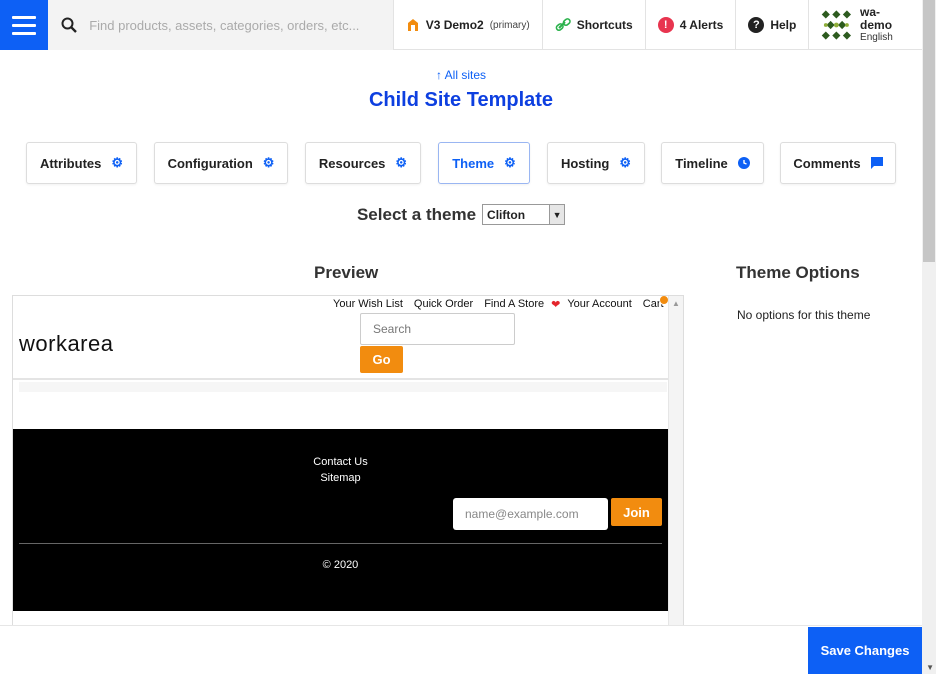 The image size is (936, 674). Describe the element at coordinates (66, 343) in the screenshot. I see `preview-logo: workarea` at that location.